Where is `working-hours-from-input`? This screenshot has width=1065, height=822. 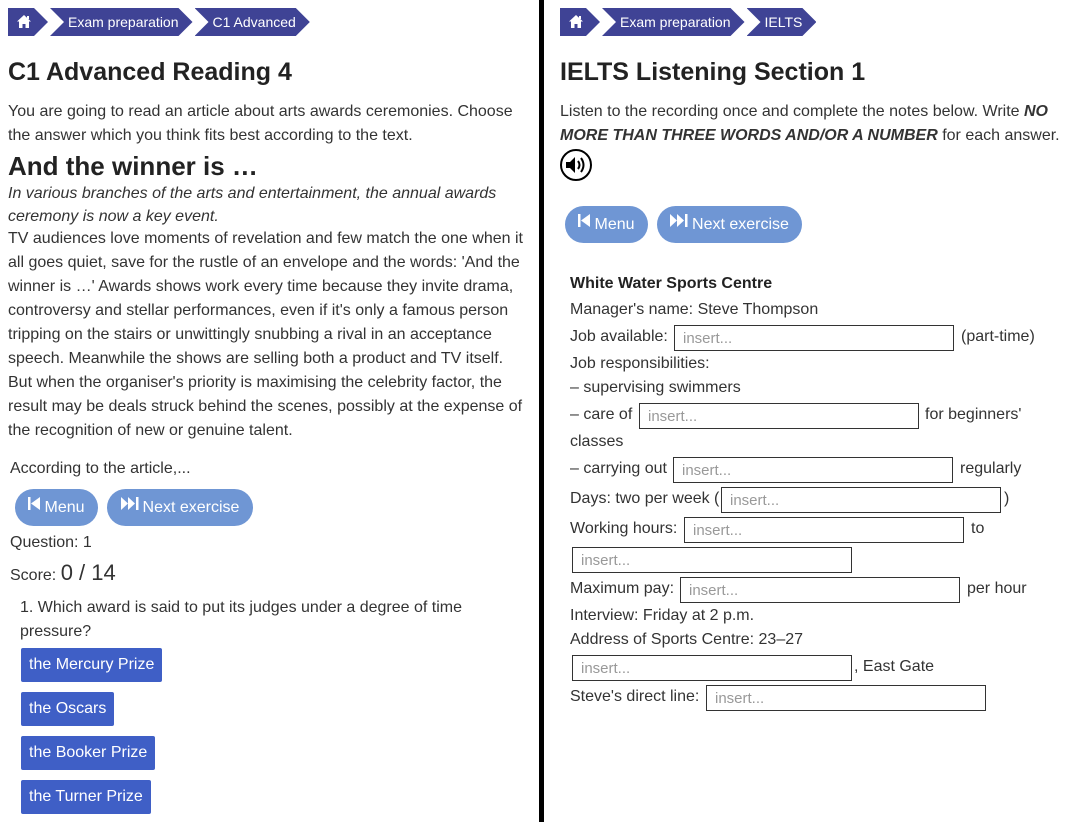
working-hours-from-input is located at coordinates (824, 530).